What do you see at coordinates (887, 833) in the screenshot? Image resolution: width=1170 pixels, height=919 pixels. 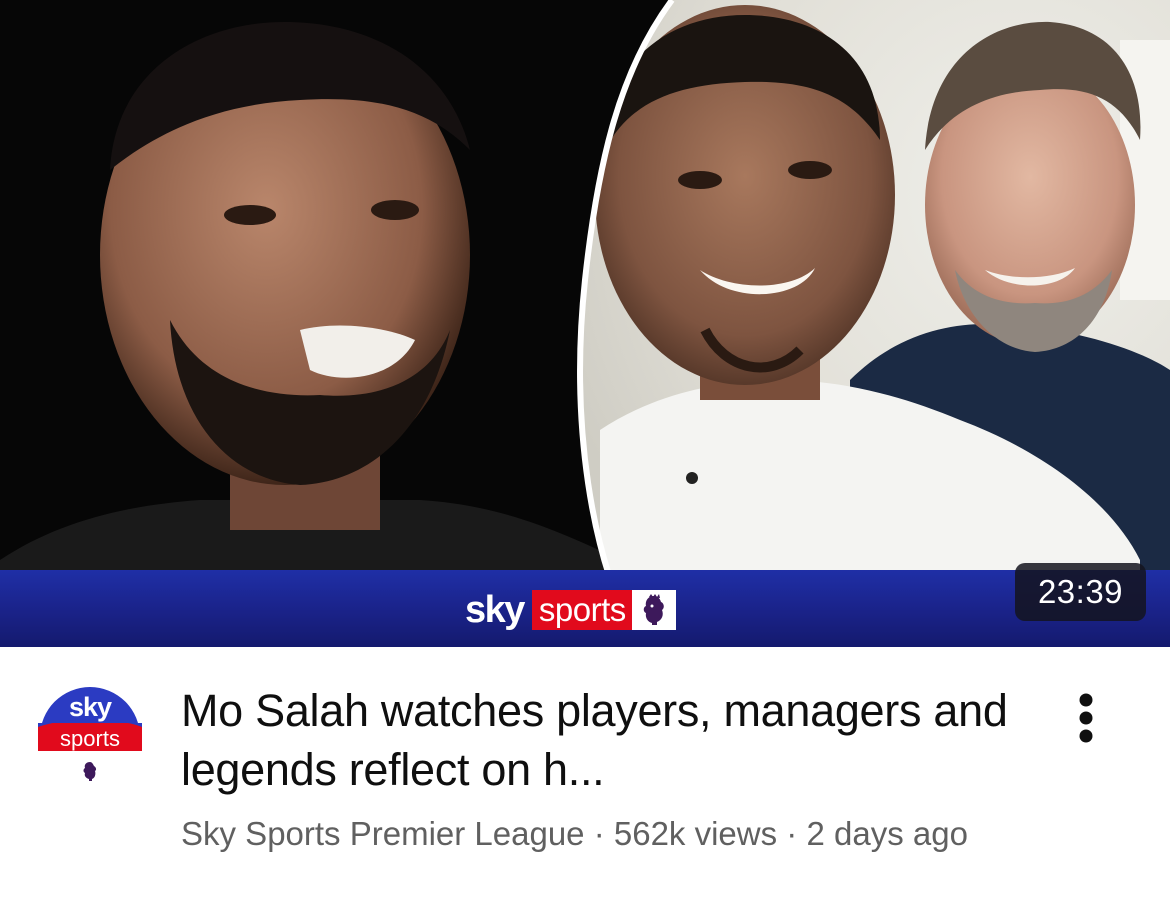 I see `upload-age: 2 days ago` at bounding box center [887, 833].